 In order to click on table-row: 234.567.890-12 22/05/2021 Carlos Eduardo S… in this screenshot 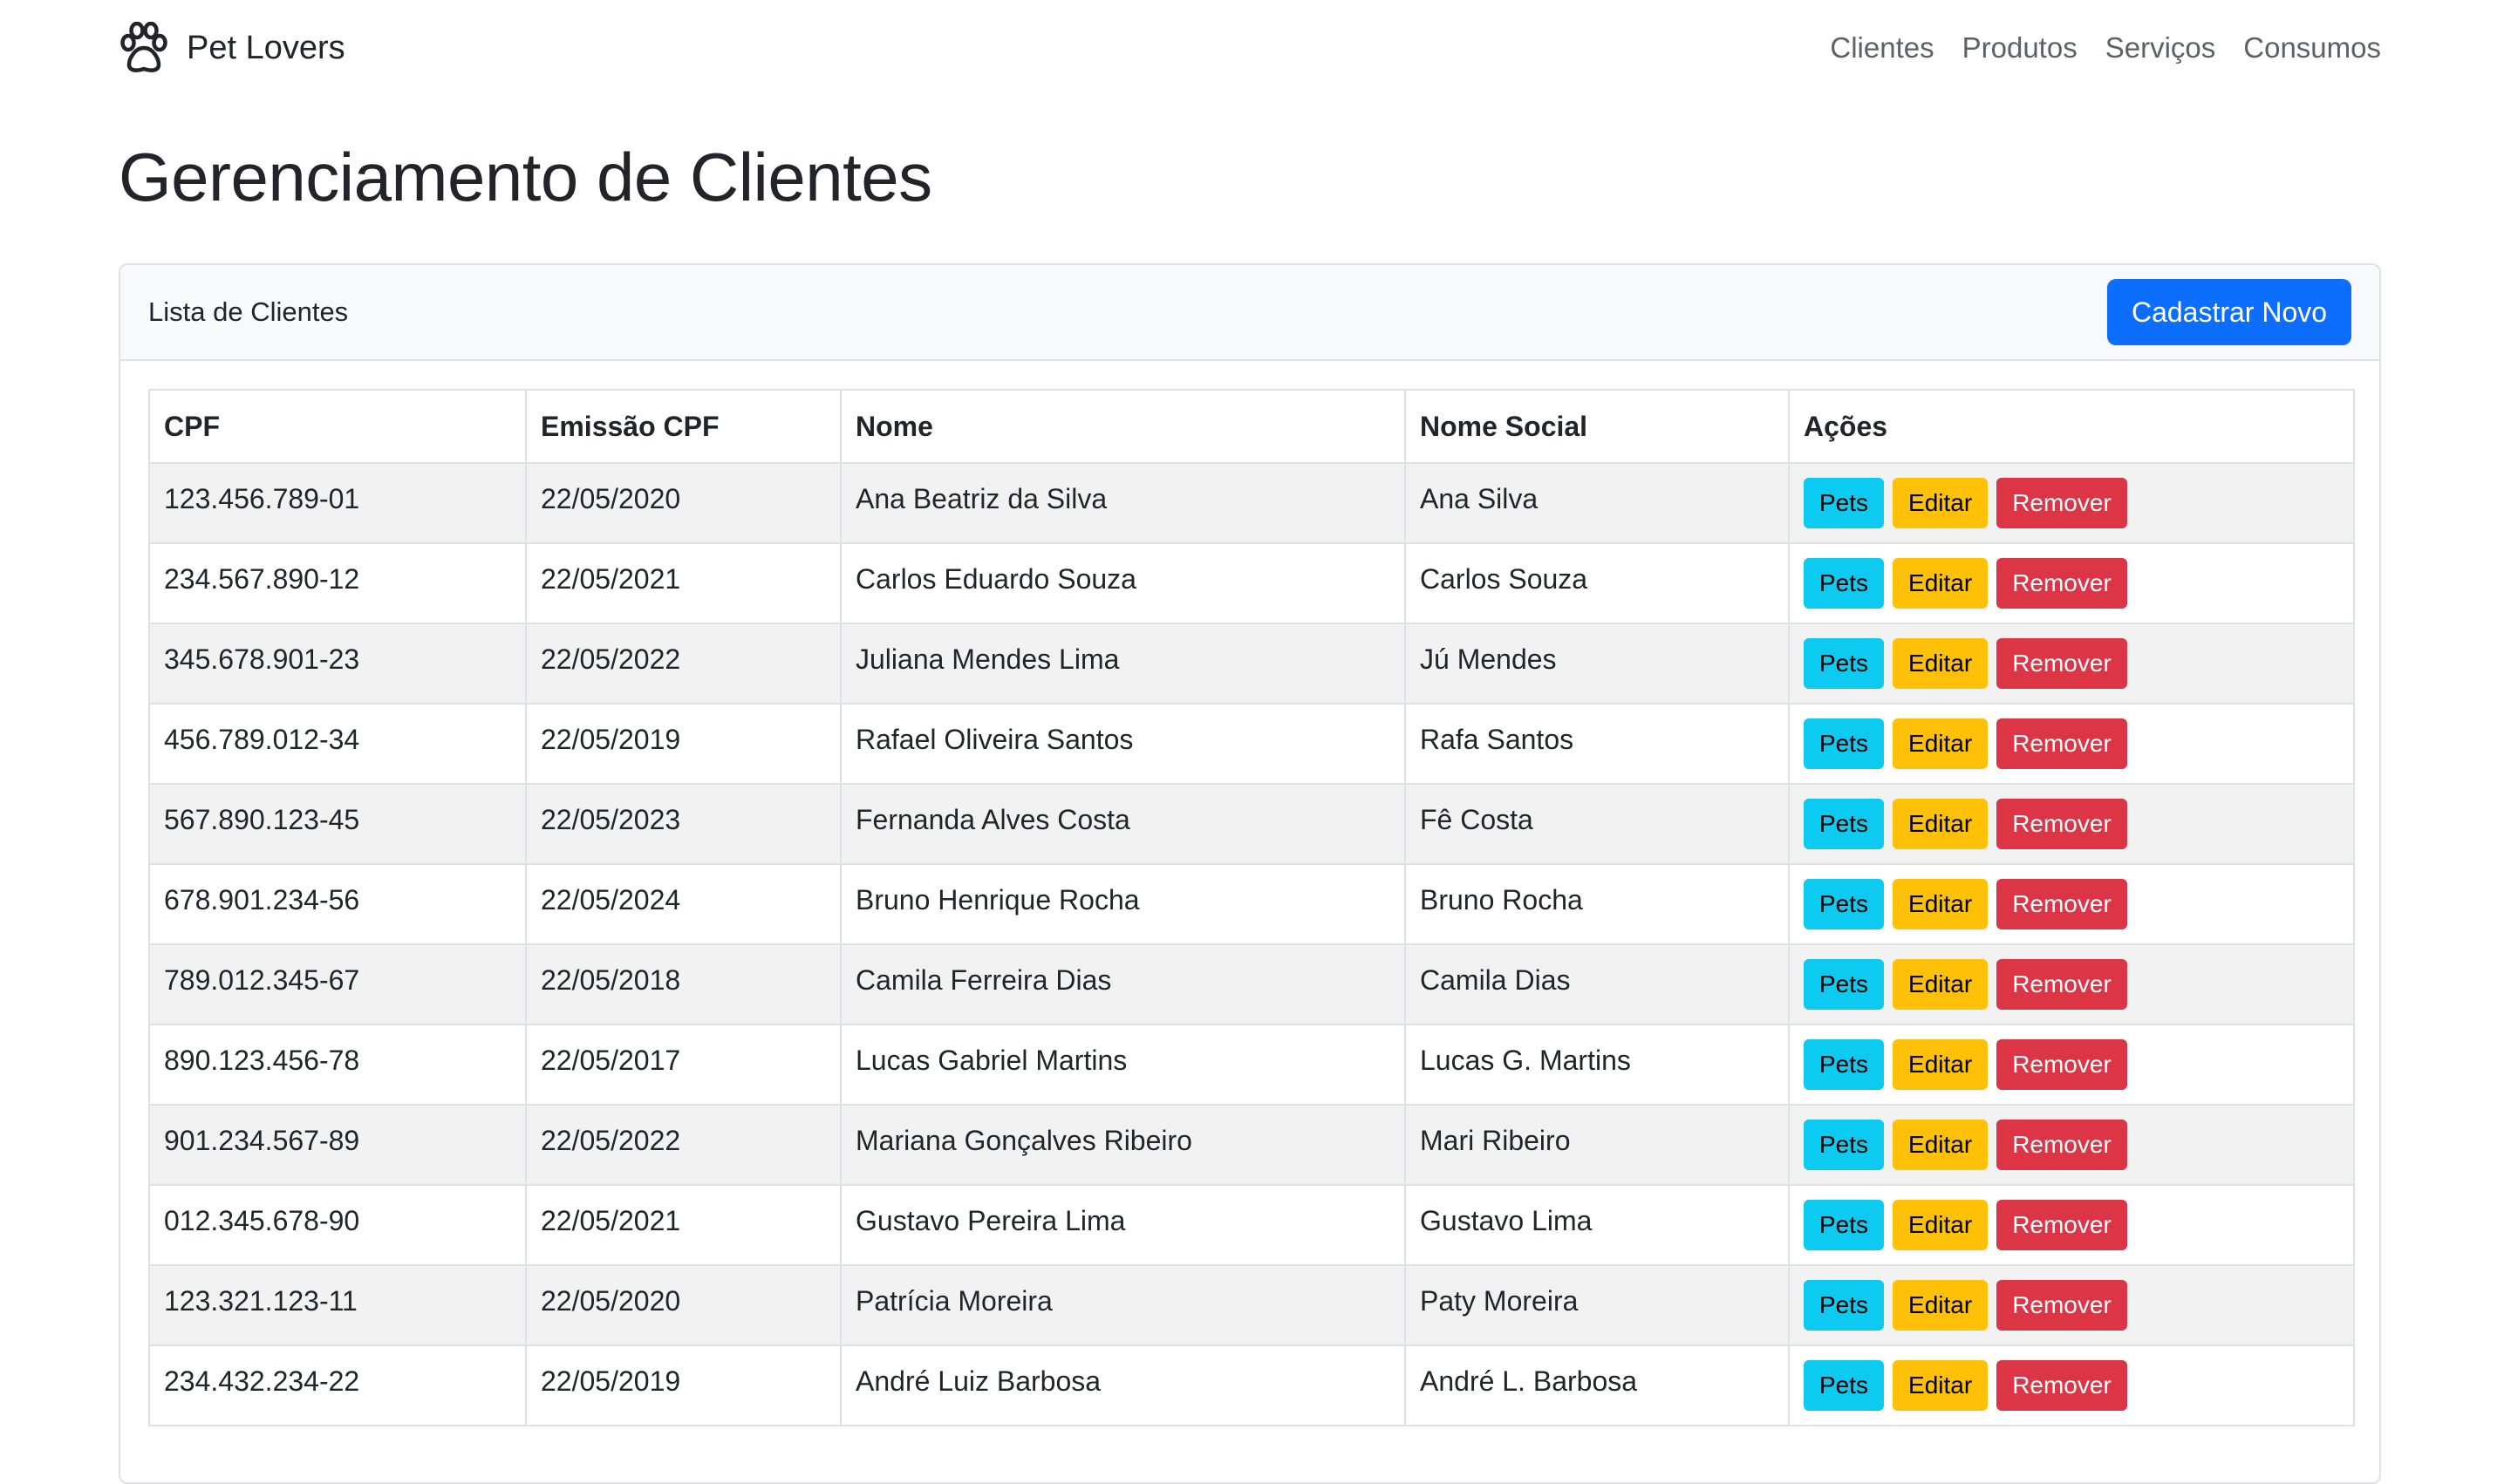, I will do `click(1251, 583)`.